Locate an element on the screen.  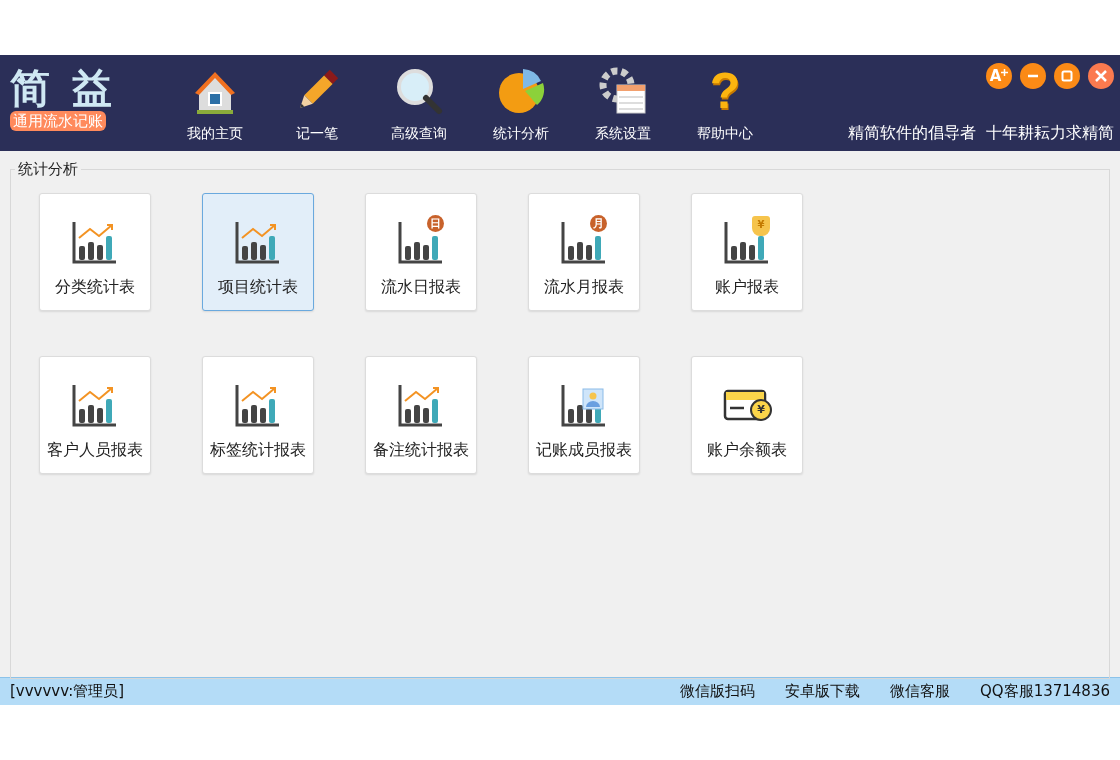
minimize-button is located at coordinates (1033, 76).